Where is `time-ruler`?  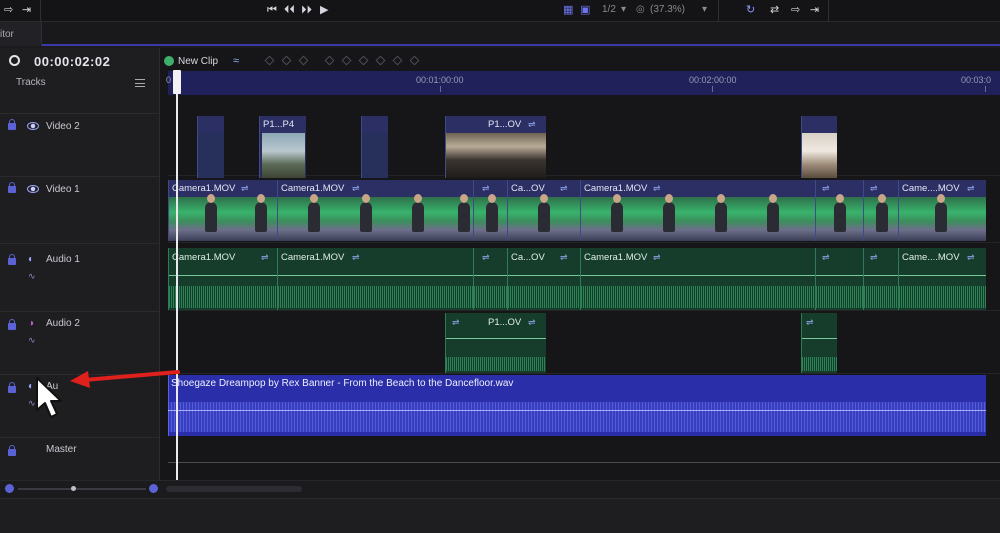
time-ruler is located at coordinates (584, 83).